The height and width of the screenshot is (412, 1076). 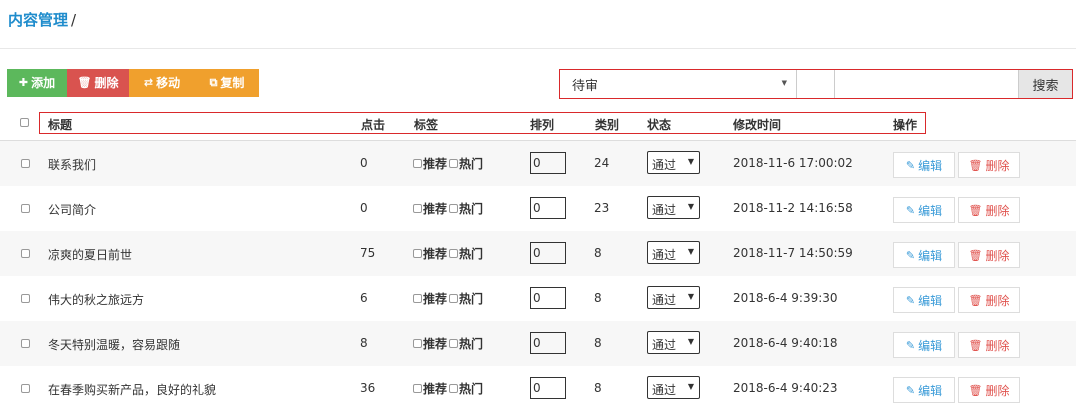 I want to click on add-button: ✚ 添加, so click(x=37, y=83).